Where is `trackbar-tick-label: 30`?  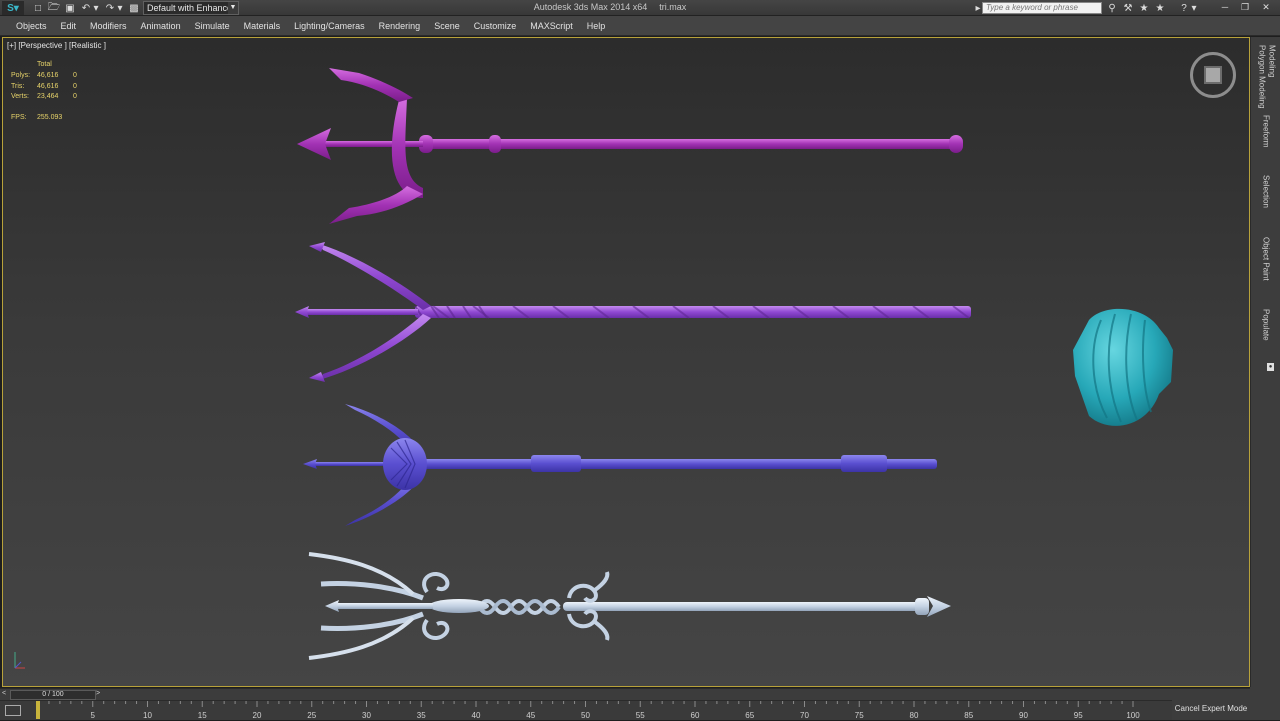 trackbar-tick-label: 30 is located at coordinates (366, 715).